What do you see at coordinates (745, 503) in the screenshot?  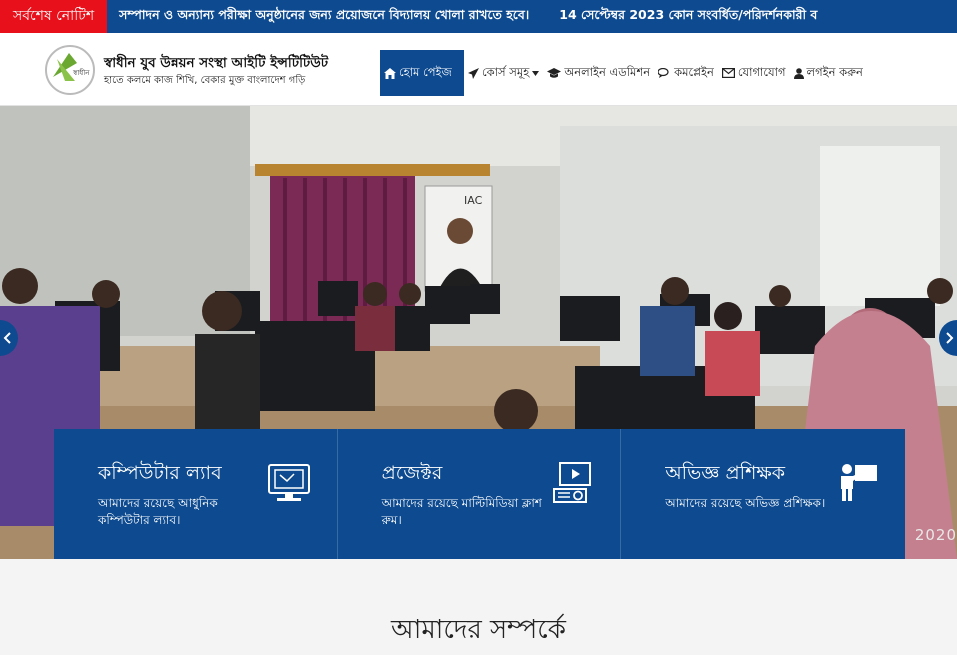 I see `feature-desc: আমাদের রয়েছে অভিজ্ঞ প্রশিক্ষক।` at bounding box center [745, 503].